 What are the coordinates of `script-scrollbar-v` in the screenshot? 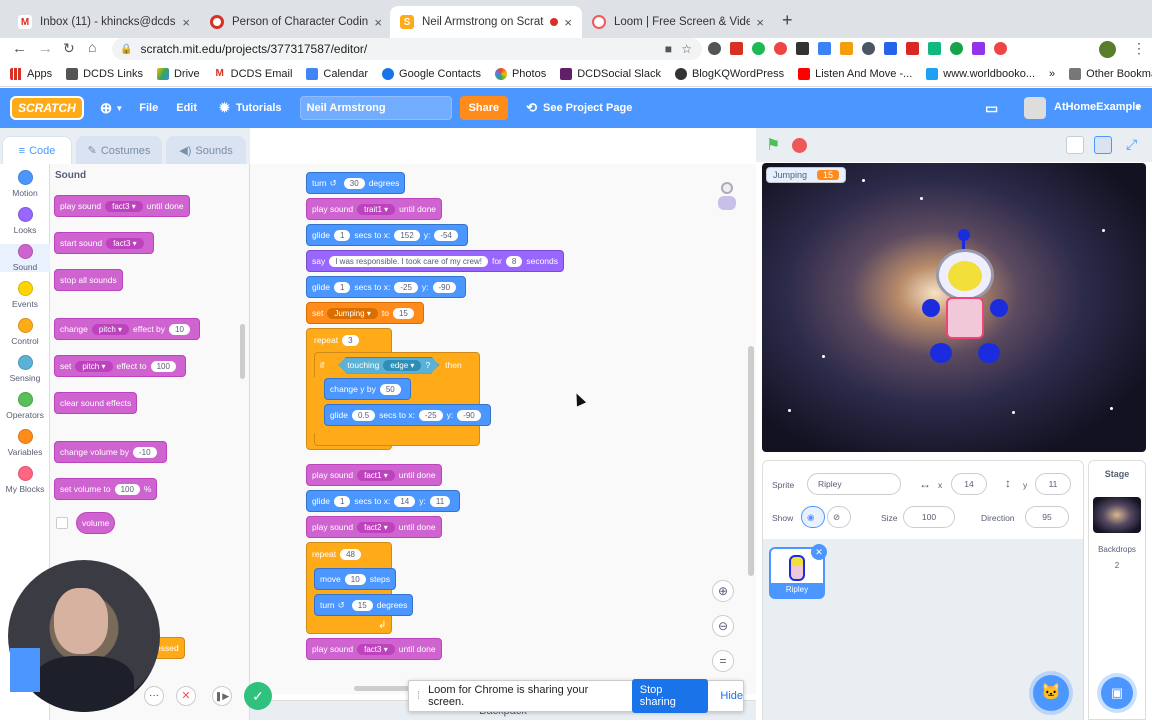 It's located at (751, 461).